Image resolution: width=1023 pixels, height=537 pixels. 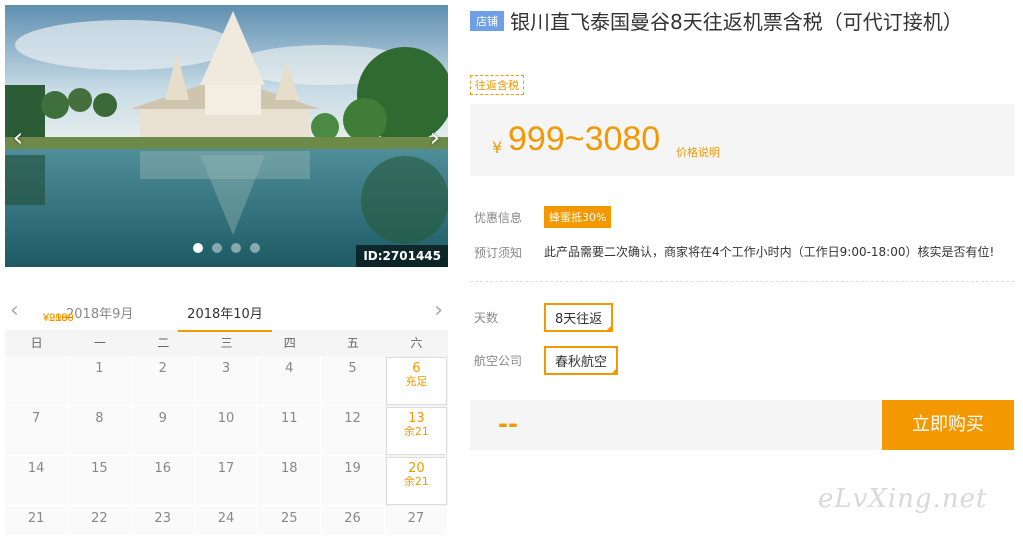 What do you see at coordinates (163, 343) in the screenshot?
I see `weekday-label: 二` at bounding box center [163, 343].